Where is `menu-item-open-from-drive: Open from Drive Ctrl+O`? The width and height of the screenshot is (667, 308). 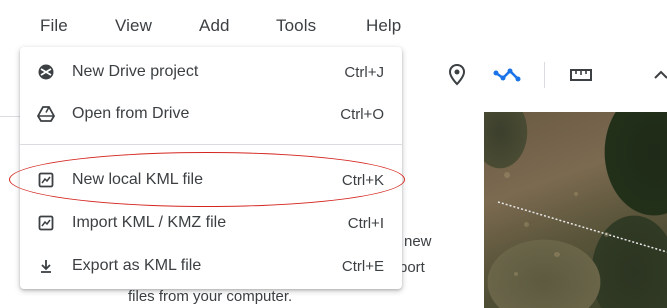 menu-item-open-from-drive: Open from Drive Ctrl+O is located at coordinates (211, 114).